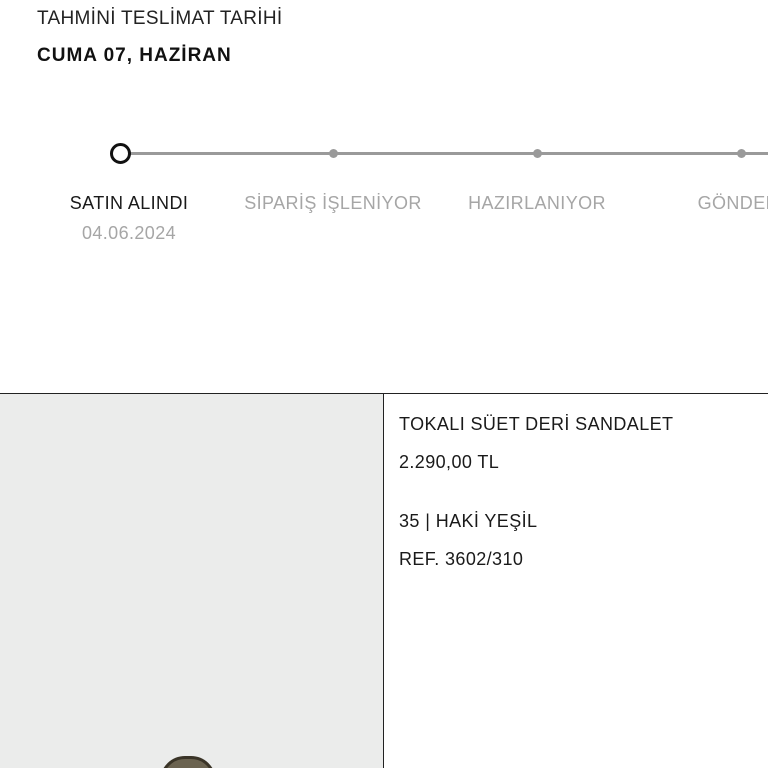 This screenshot has height=768, width=768. What do you see at coordinates (160, 18) in the screenshot?
I see `estimated-delivery-label: TAHMİNİ TESLİMAT TARİHİ` at bounding box center [160, 18].